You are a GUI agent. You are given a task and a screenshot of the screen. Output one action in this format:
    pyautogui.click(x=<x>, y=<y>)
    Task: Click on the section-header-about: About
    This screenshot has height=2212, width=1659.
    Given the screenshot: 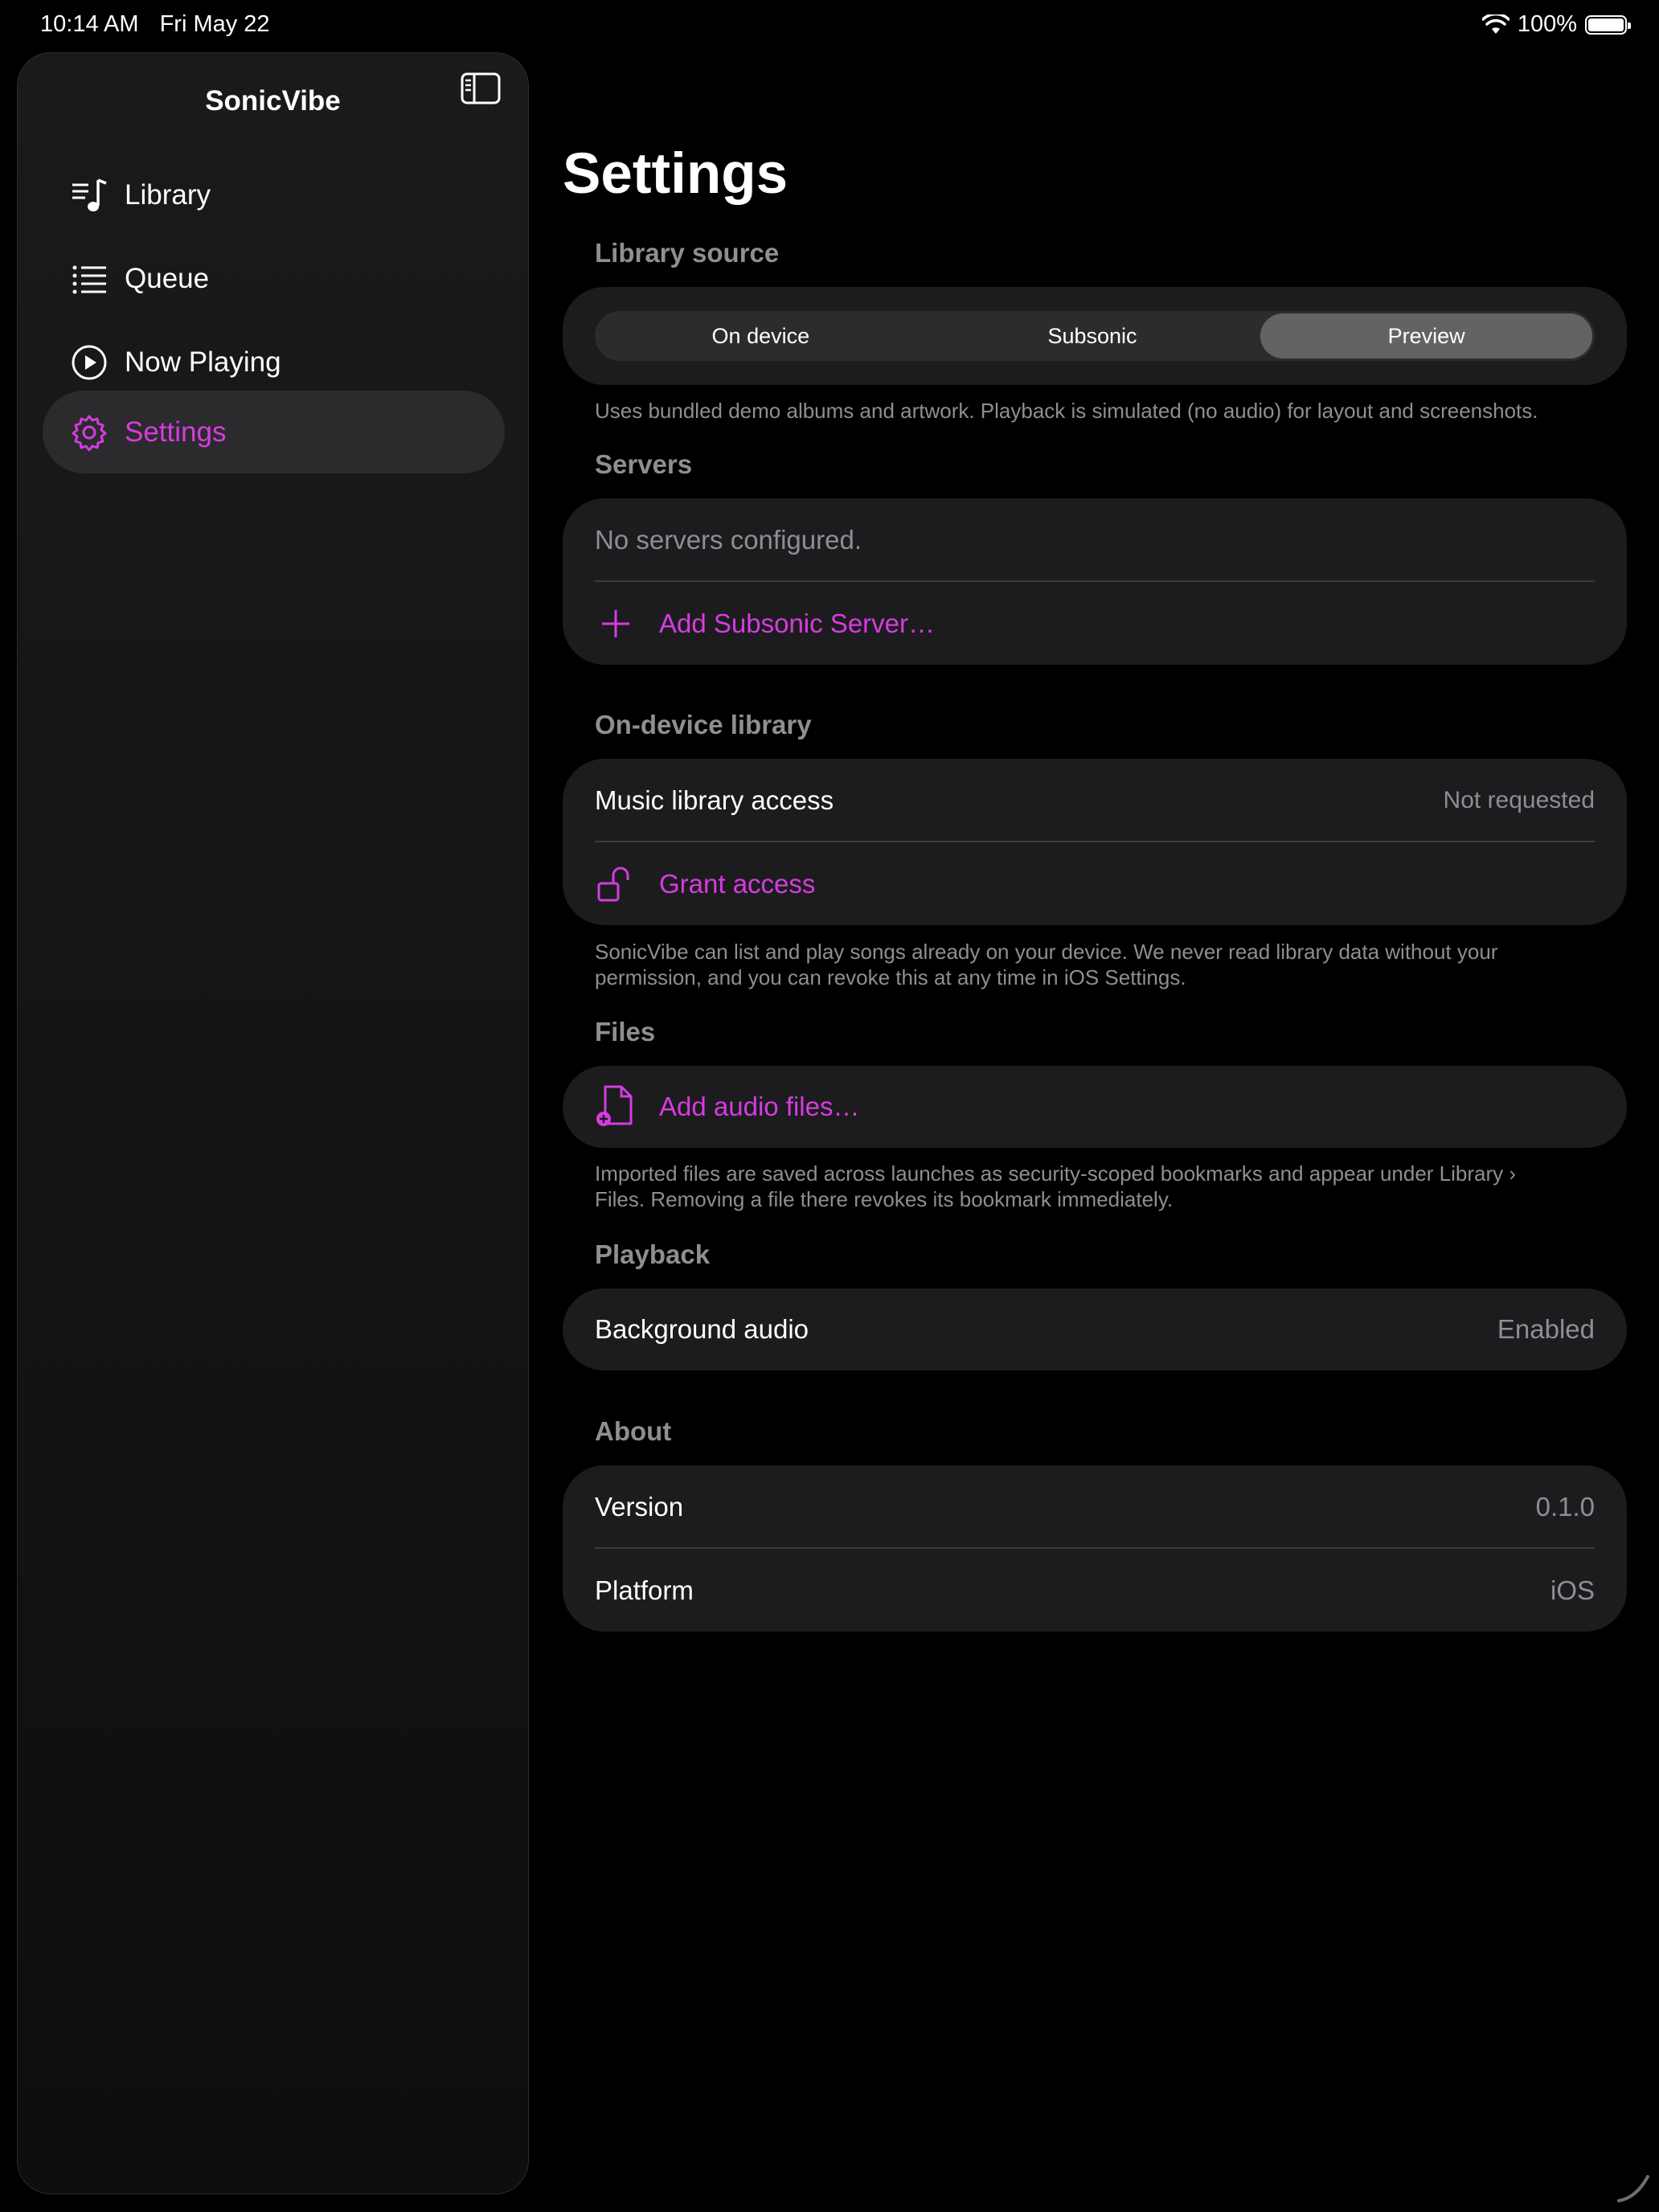 What is the action you would take?
    pyautogui.click(x=633, y=1431)
    